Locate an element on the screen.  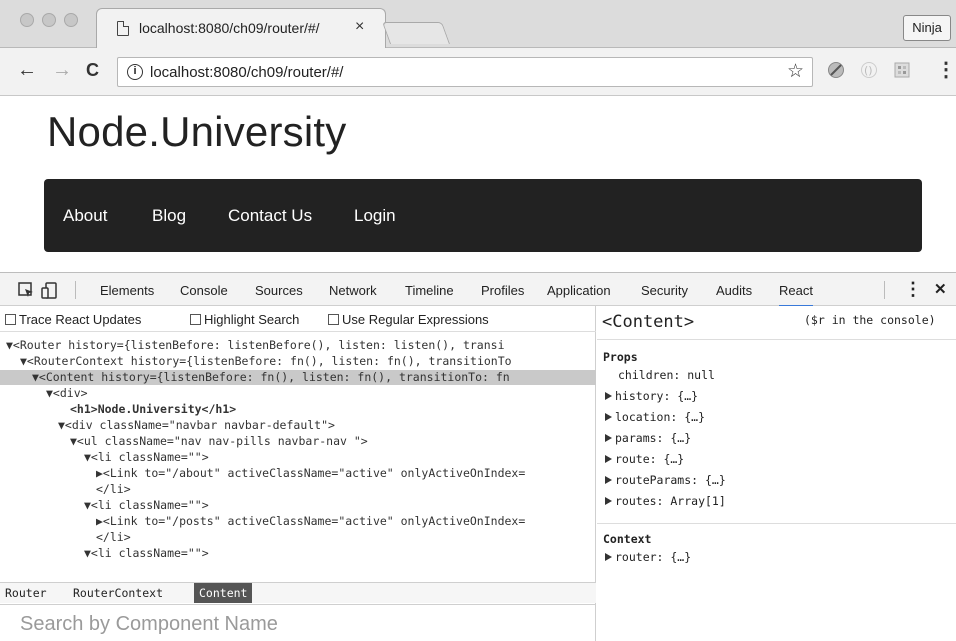
prop-location: location: {…} is located at coordinates (655, 417).